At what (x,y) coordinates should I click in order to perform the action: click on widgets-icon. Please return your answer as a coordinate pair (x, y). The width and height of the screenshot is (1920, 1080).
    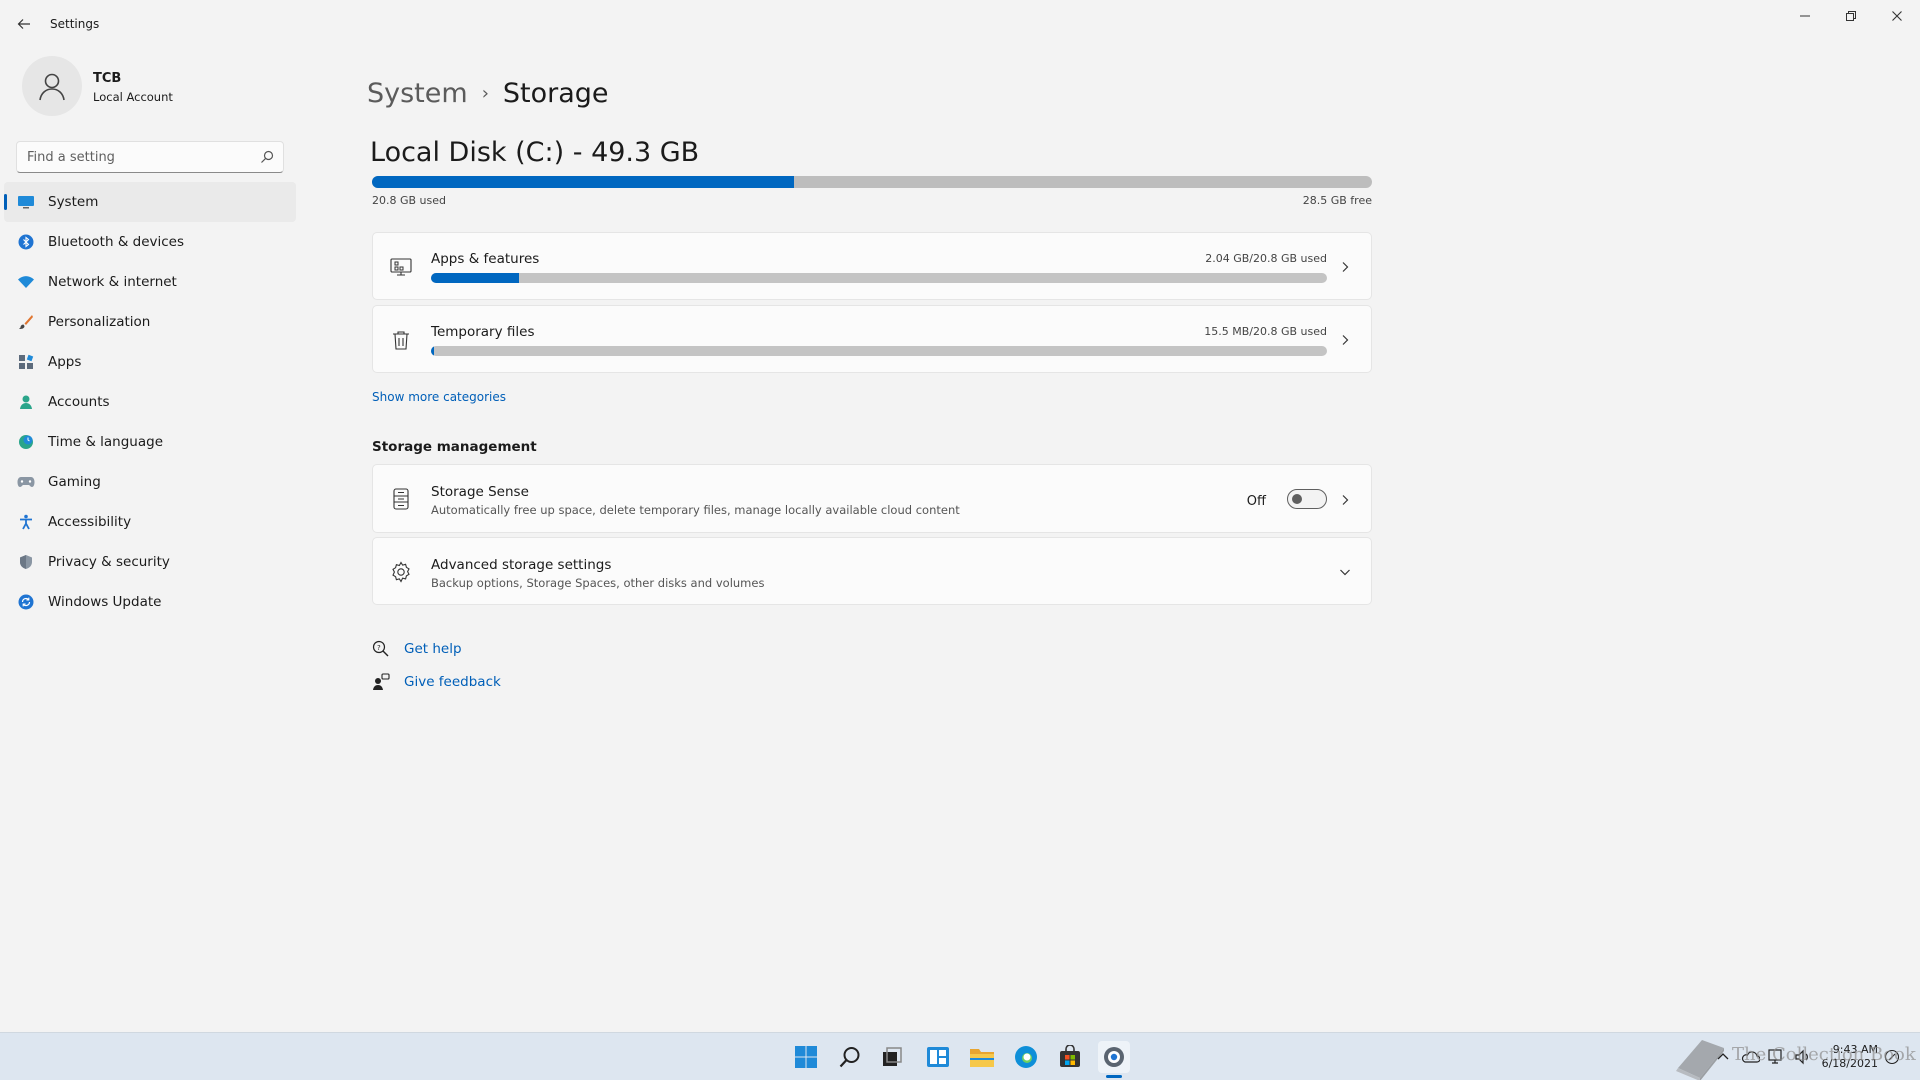
    Looking at the image, I should click on (938, 1057).